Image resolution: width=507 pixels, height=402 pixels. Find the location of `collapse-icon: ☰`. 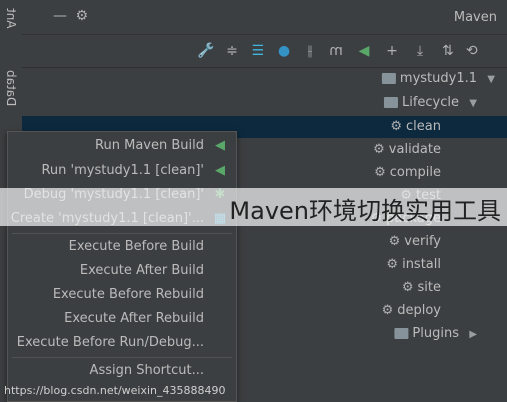

collapse-icon: ☰ is located at coordinates (258, 51).